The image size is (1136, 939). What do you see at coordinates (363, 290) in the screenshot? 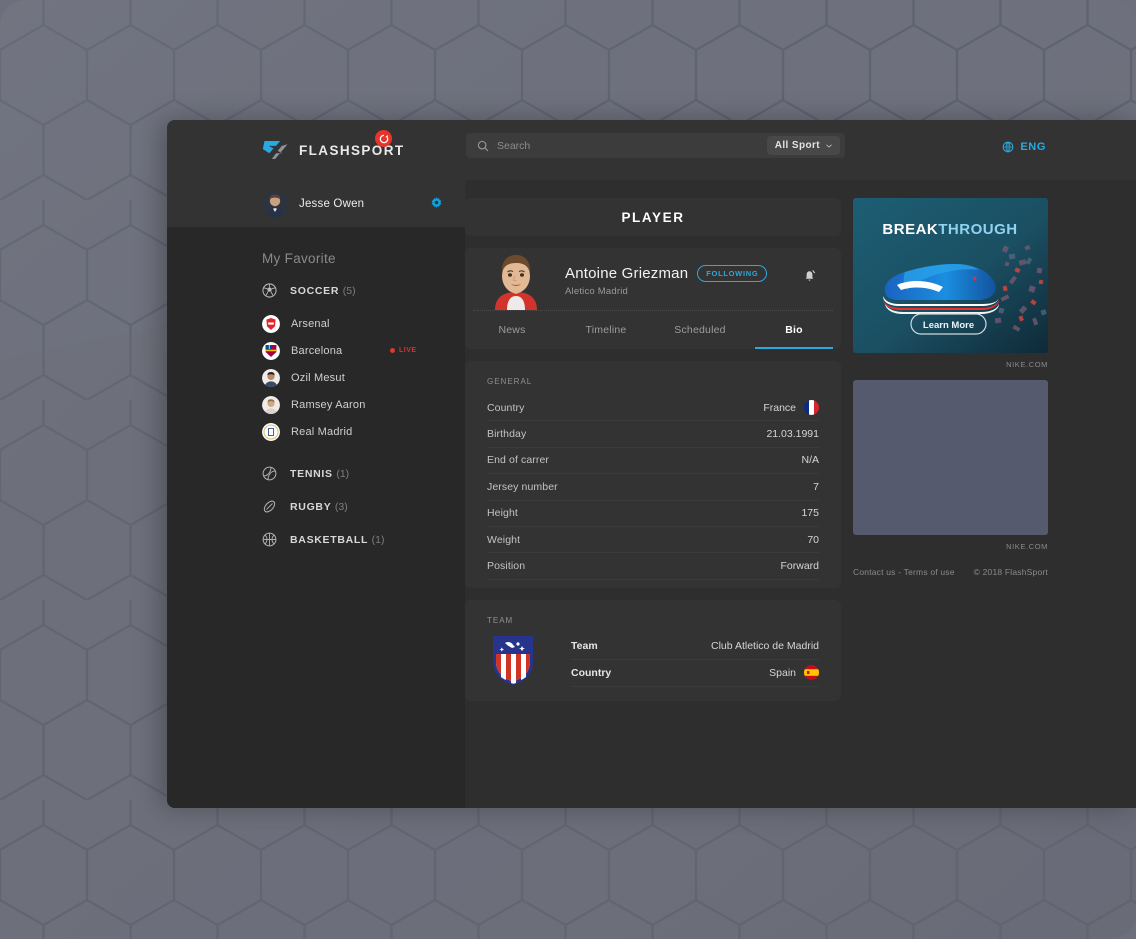
I see `sidebar-item-soccer: SOCCER (5)` at bounding box center [363, 290].